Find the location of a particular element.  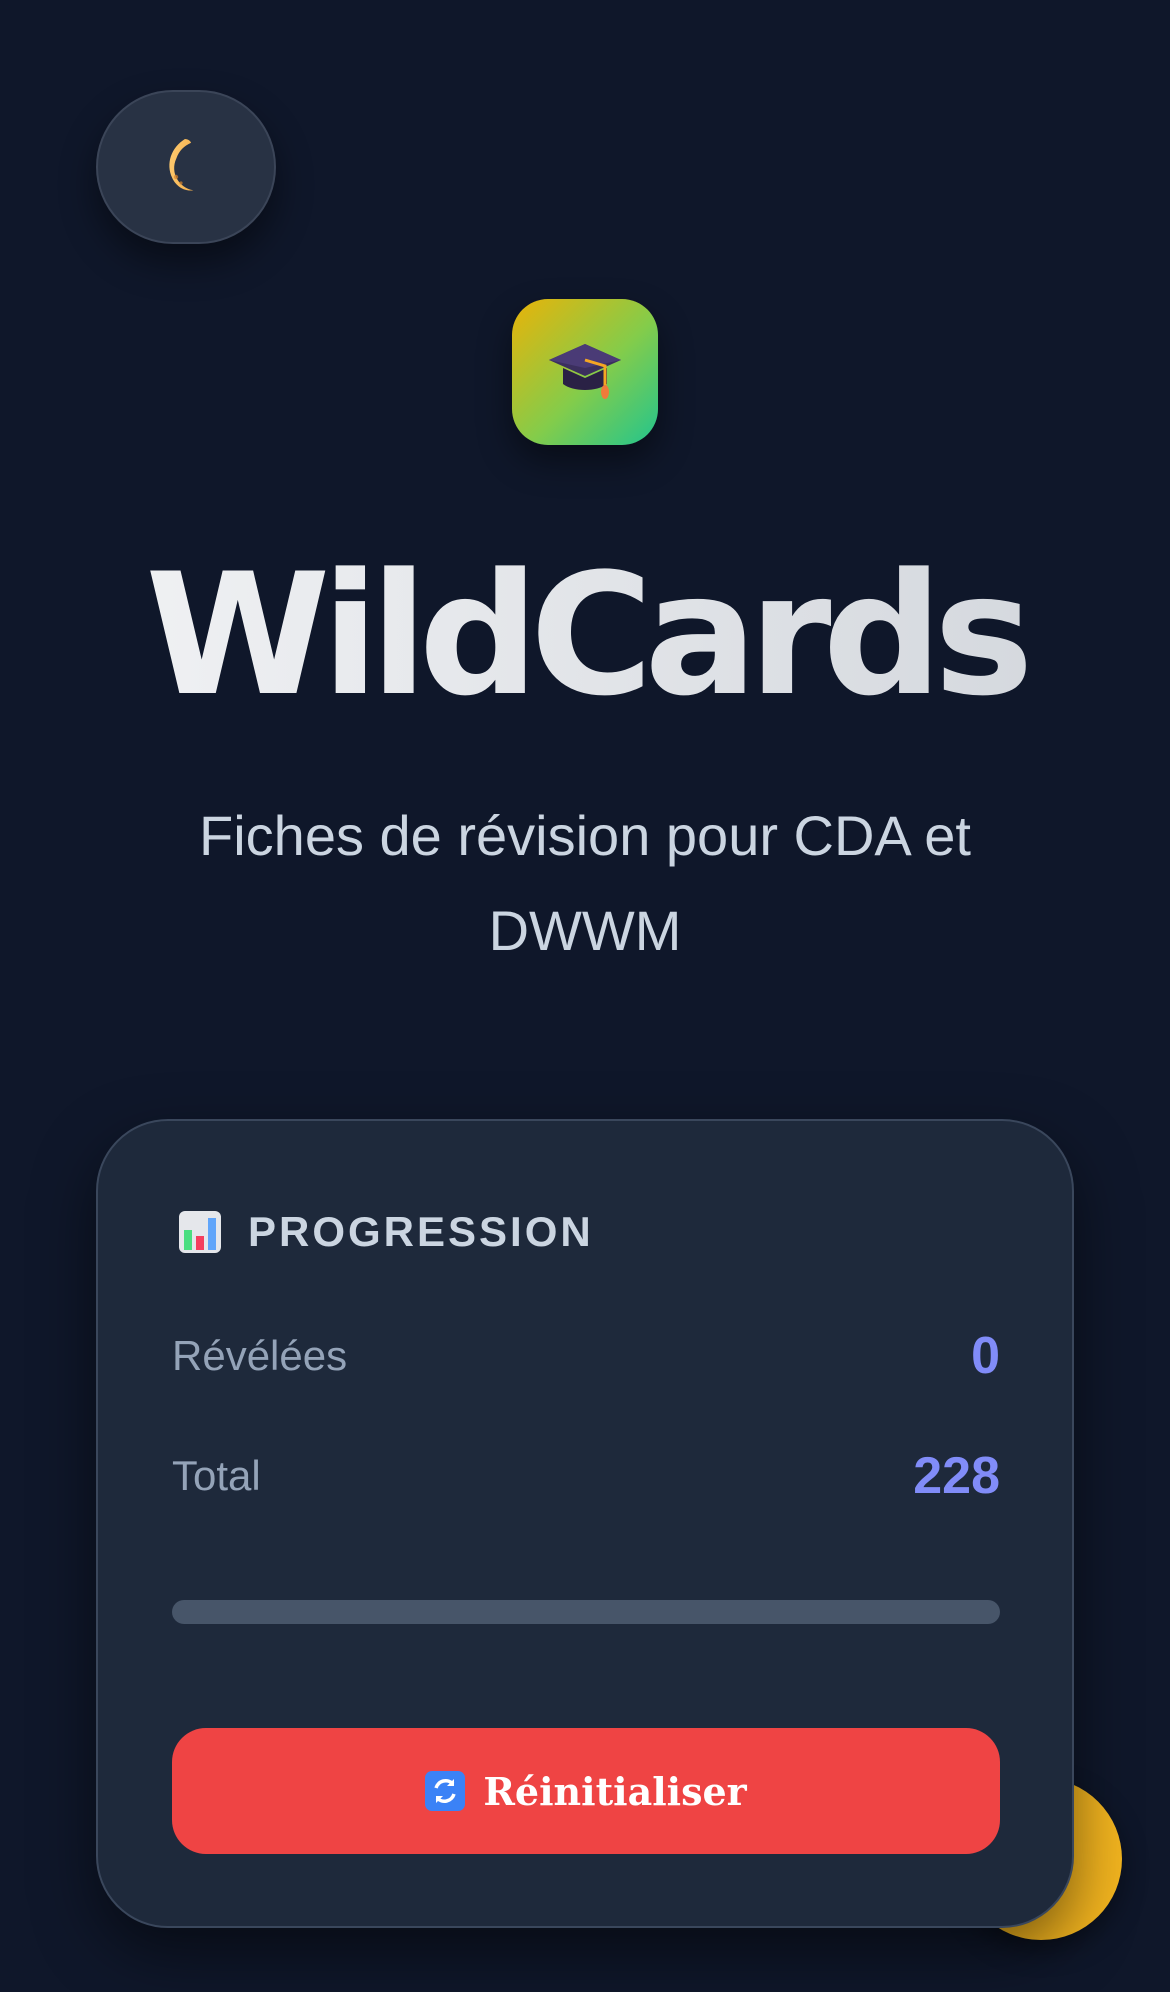

bar-chart-icon is located at coordinates (200, 1232).